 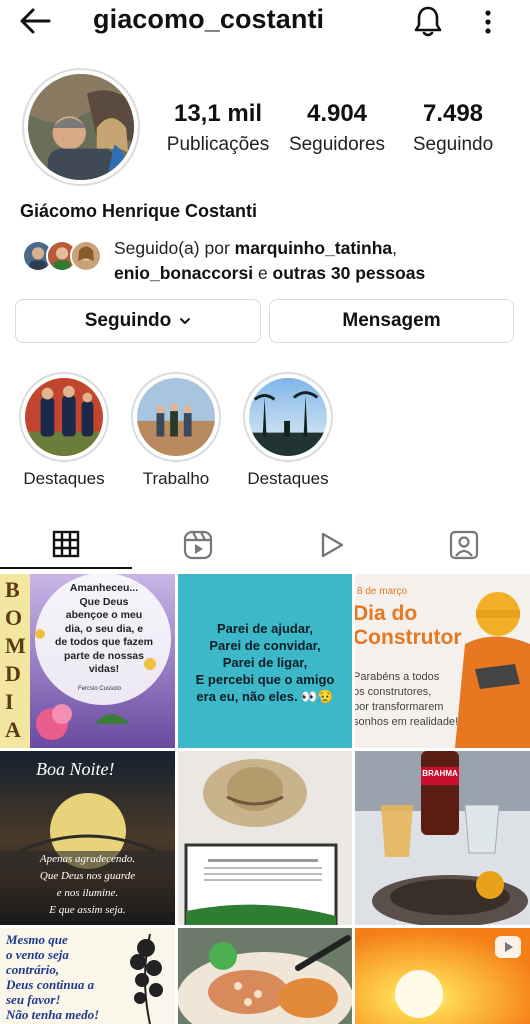 I want to click on highlight-label: Trabalho, so click(x=176, y=478).